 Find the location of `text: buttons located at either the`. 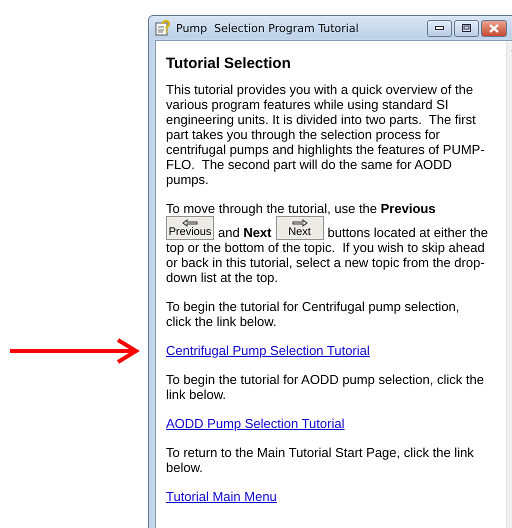

text: buttons located at either the is located at coordinates (408, 232).